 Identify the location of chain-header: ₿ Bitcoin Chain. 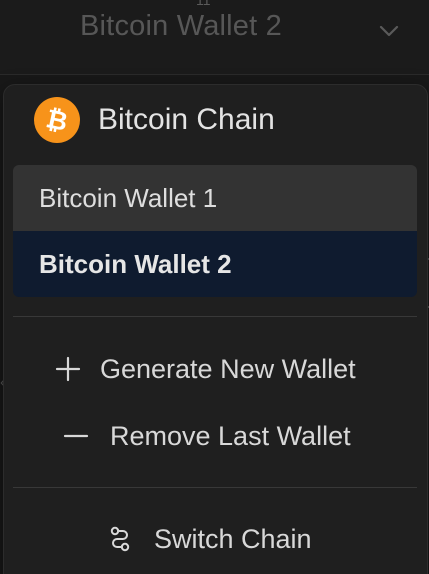
(154, 120).